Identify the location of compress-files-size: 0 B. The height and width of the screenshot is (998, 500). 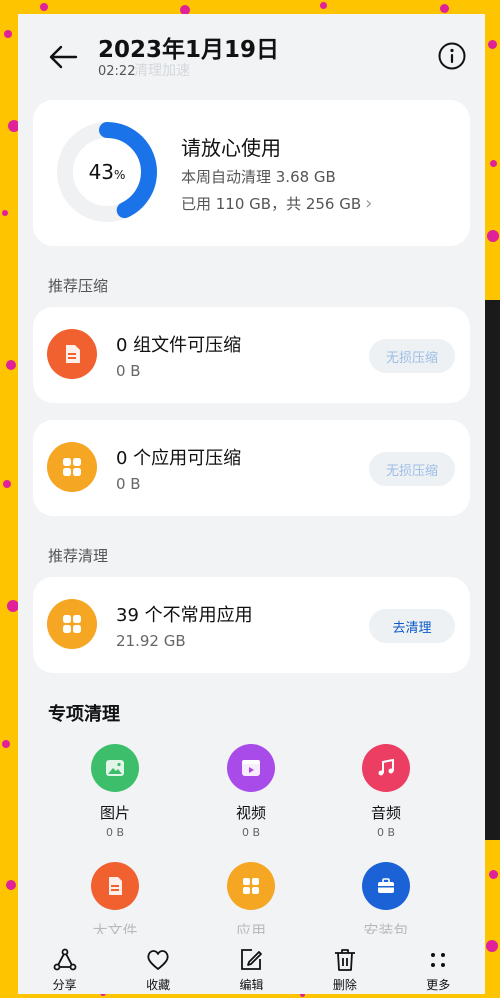
(128, 371).